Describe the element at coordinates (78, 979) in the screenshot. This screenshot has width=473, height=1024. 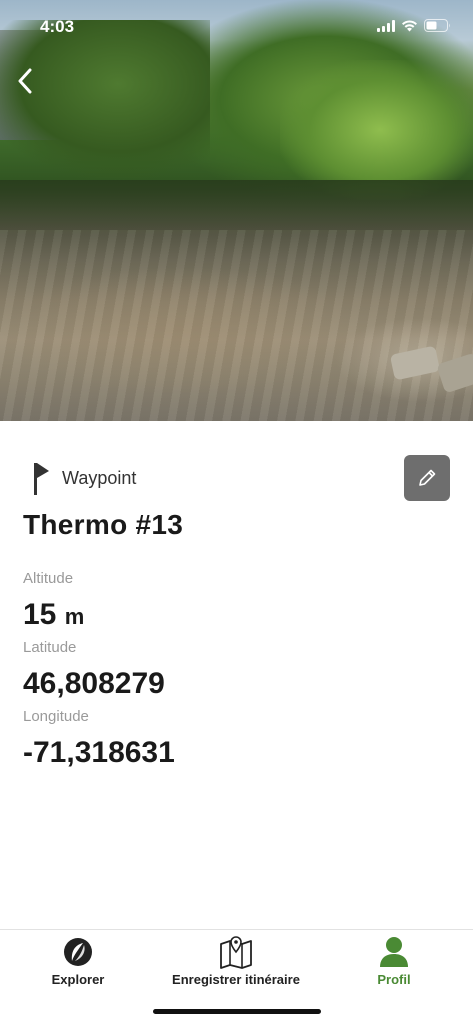
I see `tab-explorer-label: Explorer` at that location.